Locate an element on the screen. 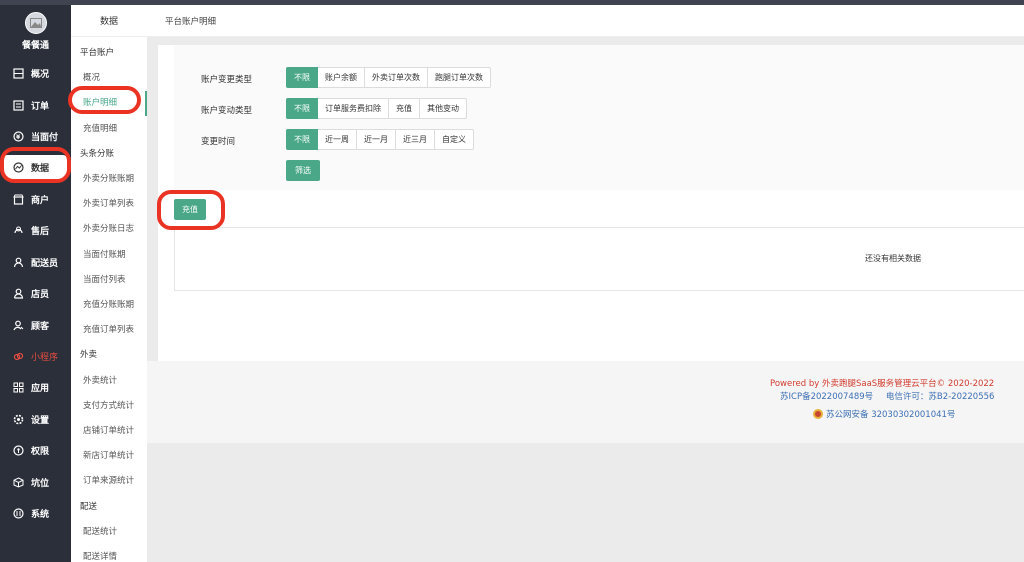 The width and height of the screenshot is (1024, 562). filter-move-type: 不限 订单服务费扣除 充值 其他变动 is located at coordinates (376, 108).